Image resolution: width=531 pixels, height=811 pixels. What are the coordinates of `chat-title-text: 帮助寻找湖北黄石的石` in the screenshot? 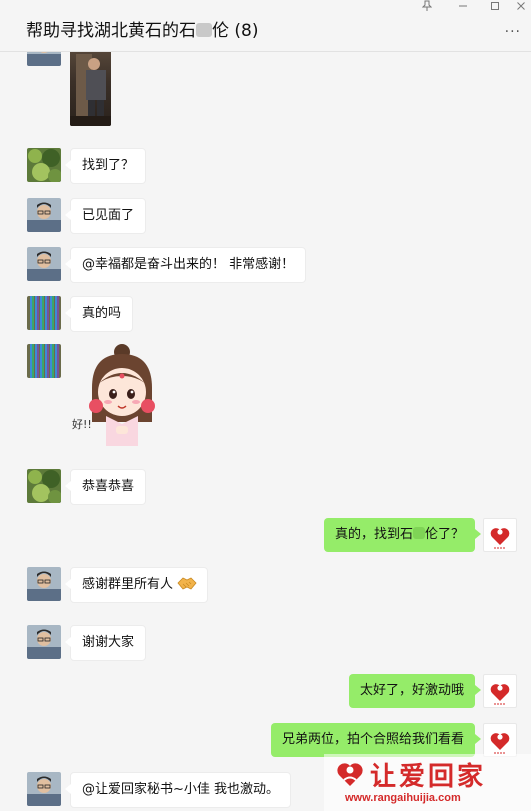 It's located at (111, 31).